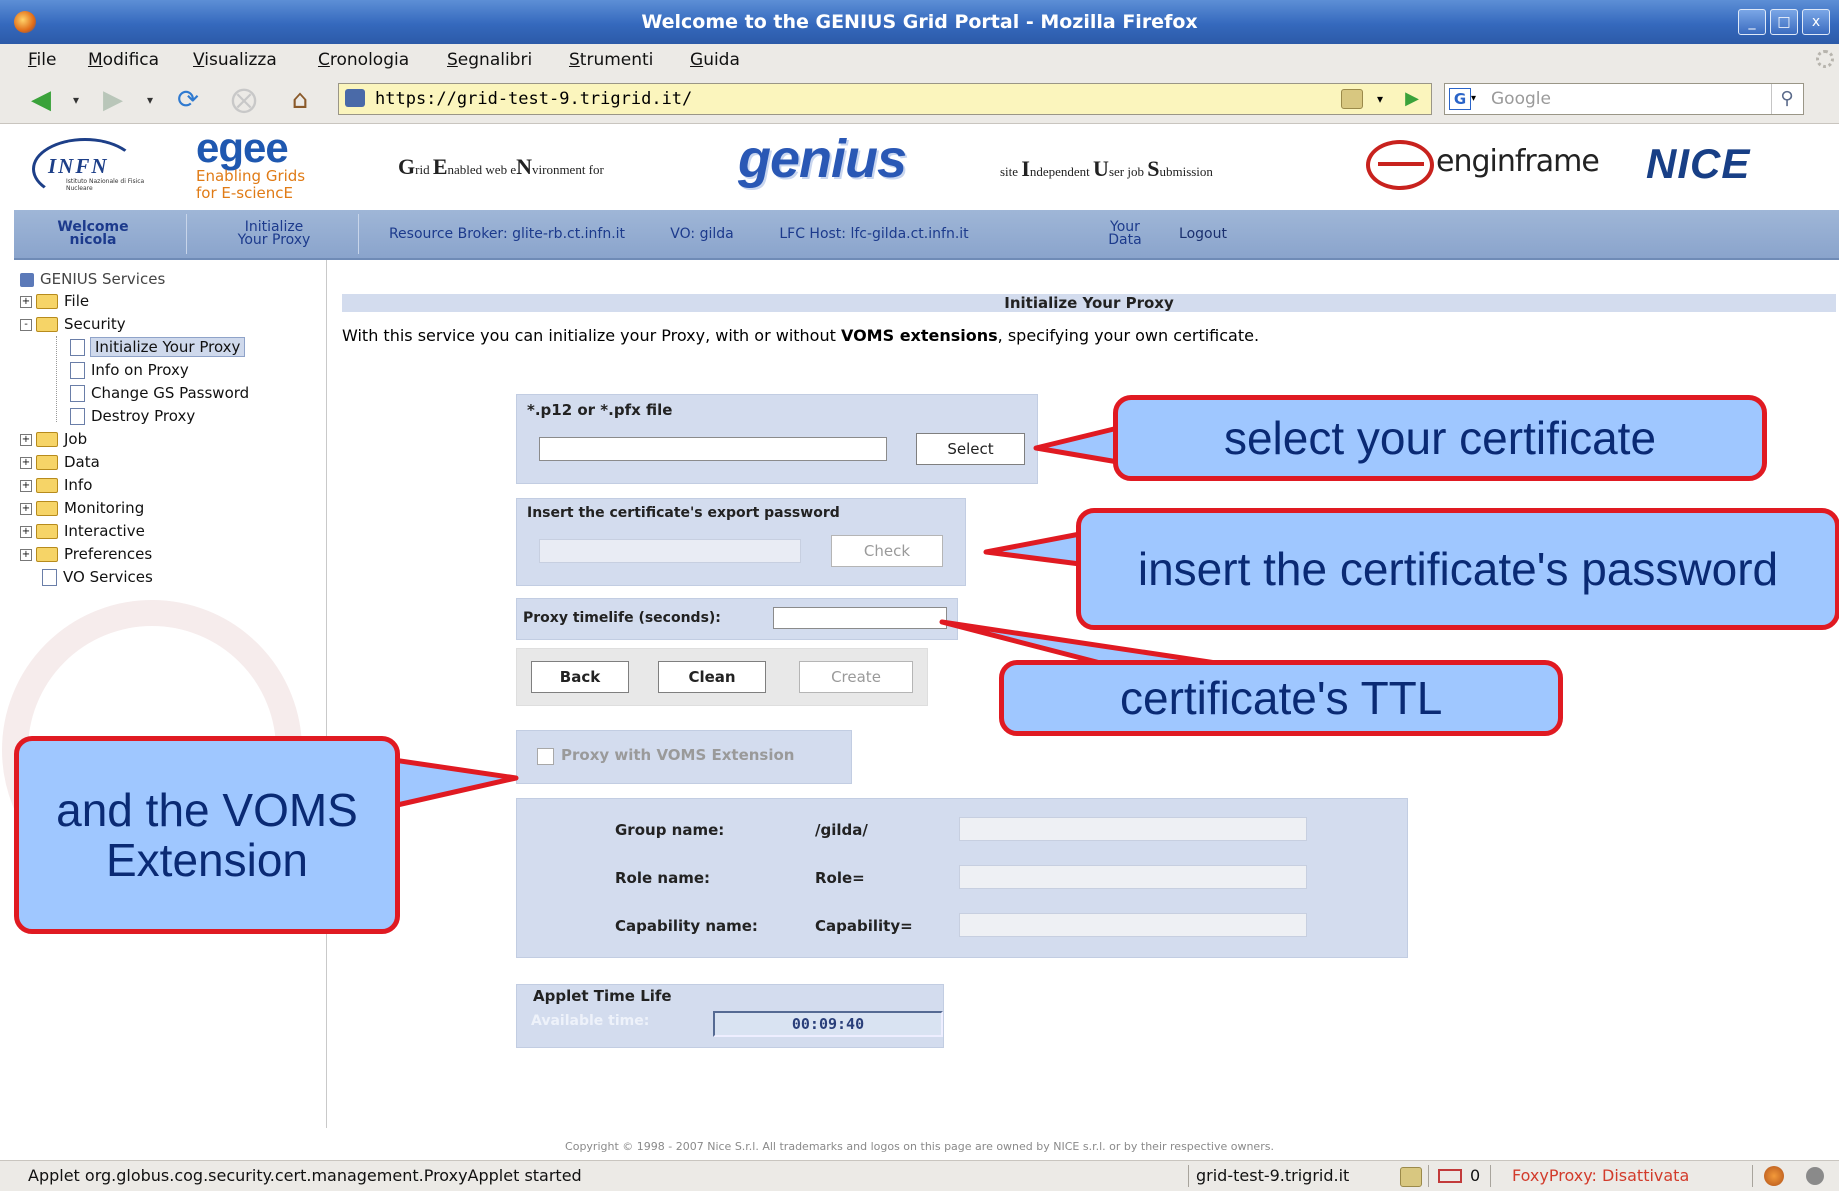 This screenshot has width=1839, height=1191. I want to click on callout-insert-password: insert the certificate's password, so click(1457, 569).